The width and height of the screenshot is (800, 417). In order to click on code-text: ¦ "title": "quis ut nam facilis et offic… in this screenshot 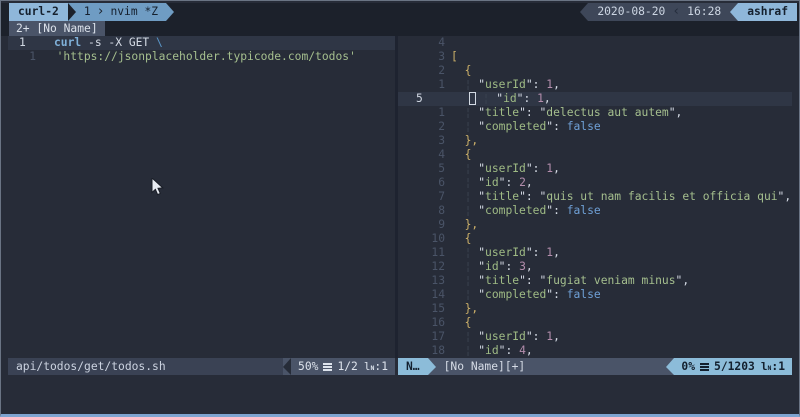, I will do `click(628, 196)`.